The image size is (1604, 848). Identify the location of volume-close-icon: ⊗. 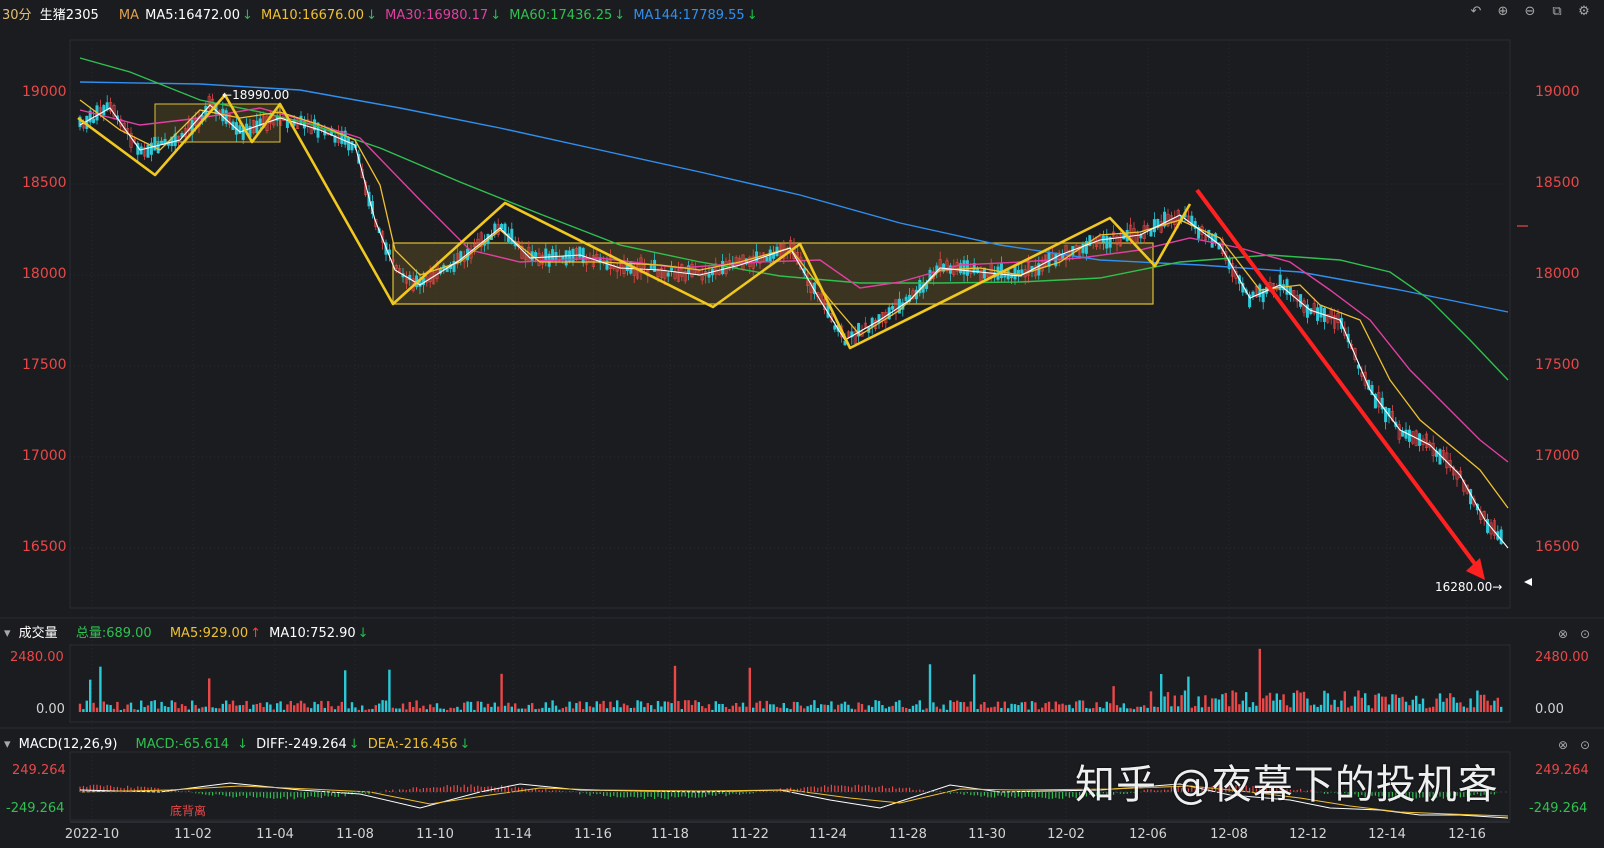
(1563, 634).